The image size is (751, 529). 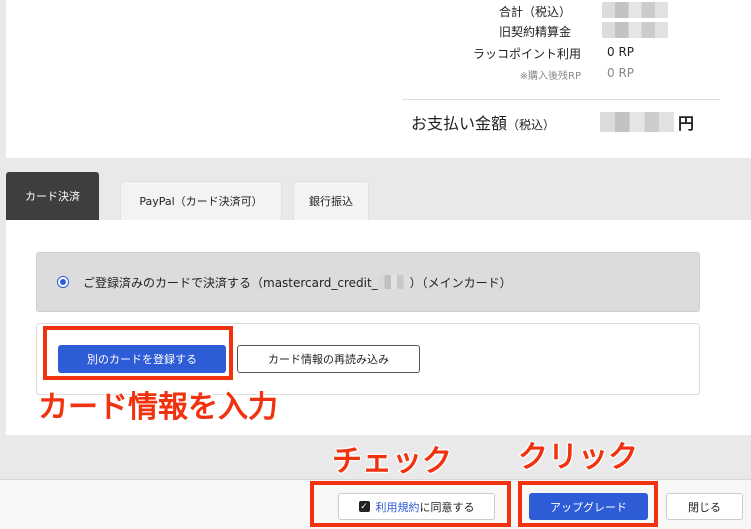 What do you see at coordinates (637, 122) in the screenshot?
I see `pay-amount-redacted` at bounding box center [637, 122].